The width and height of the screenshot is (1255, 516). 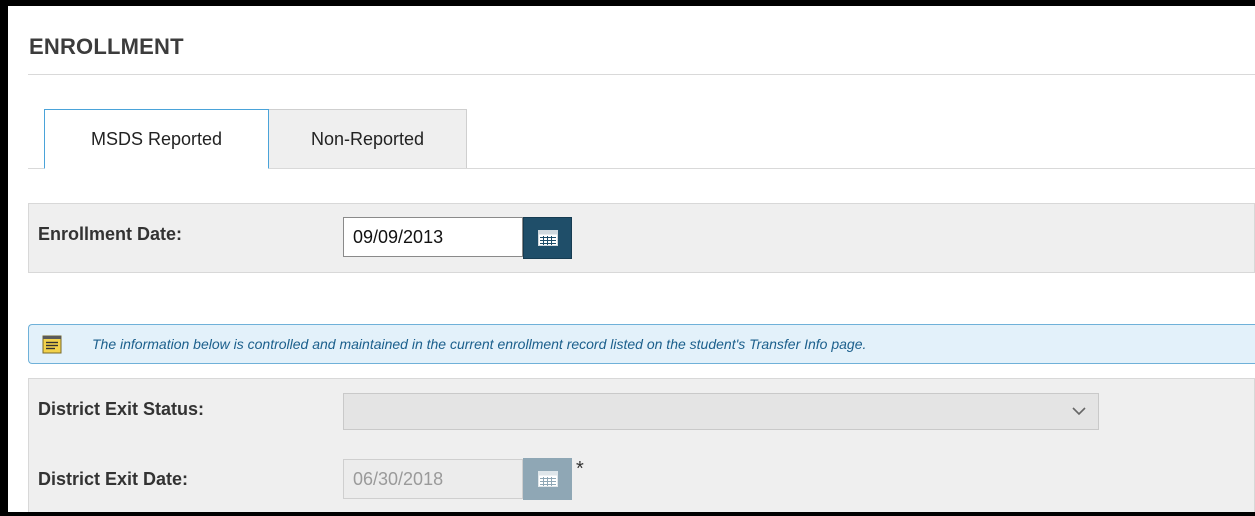 I want to click on district-exit-date-calendar-button, so click(x=547, y=479).